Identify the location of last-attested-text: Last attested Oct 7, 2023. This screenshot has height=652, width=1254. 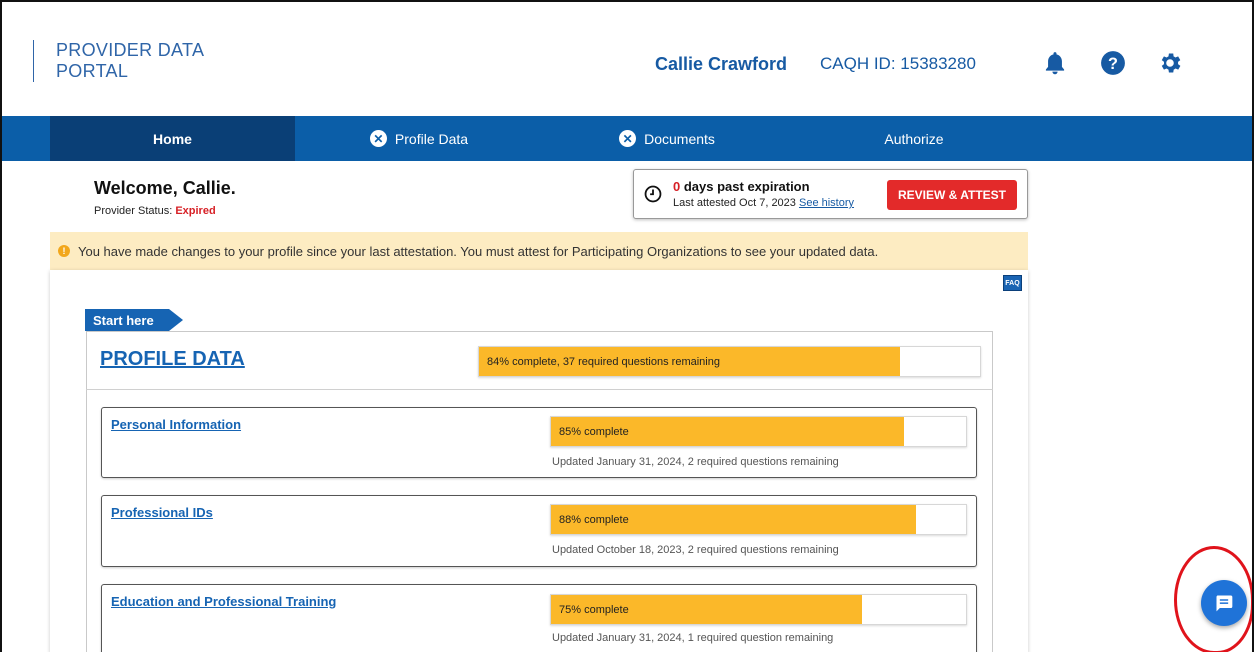
(734, 203).